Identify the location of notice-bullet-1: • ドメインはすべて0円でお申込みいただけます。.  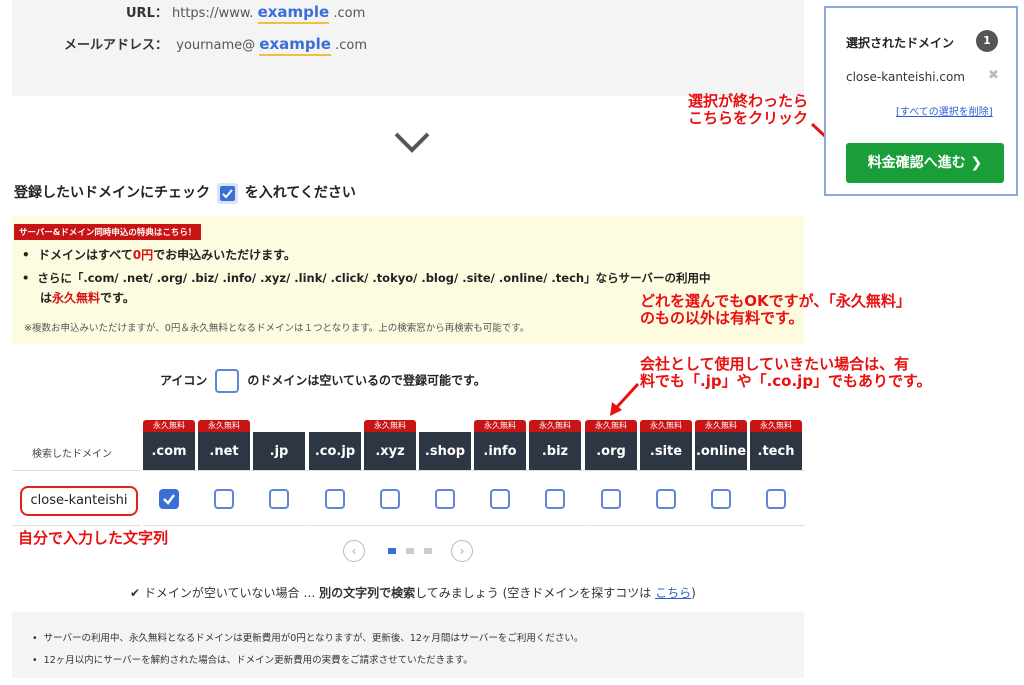
(159, 255).